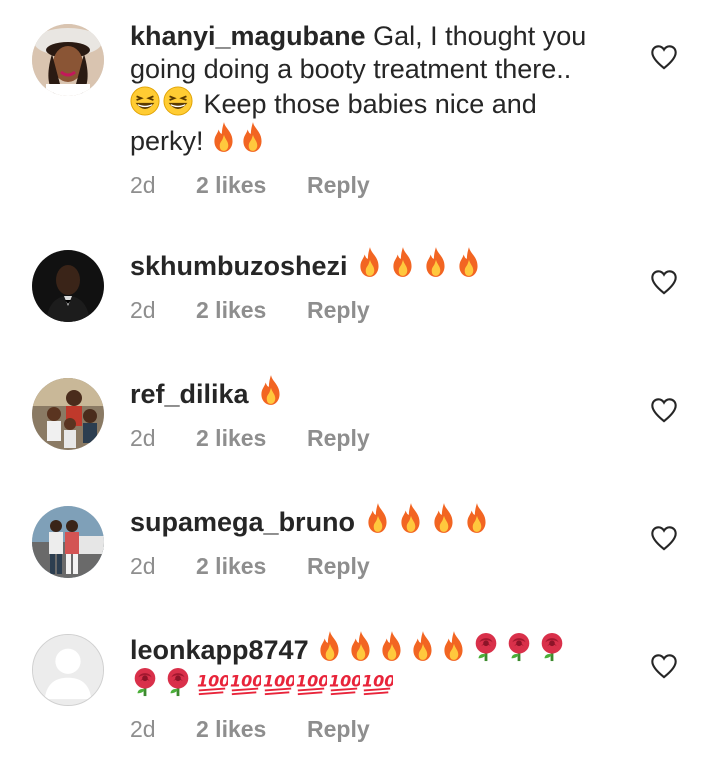 The image size is (720, 760). What do you see at coordinates (167, 141) in the screenshot?
I see `comment-text-line: perky!` at bounding box center [167, 141].